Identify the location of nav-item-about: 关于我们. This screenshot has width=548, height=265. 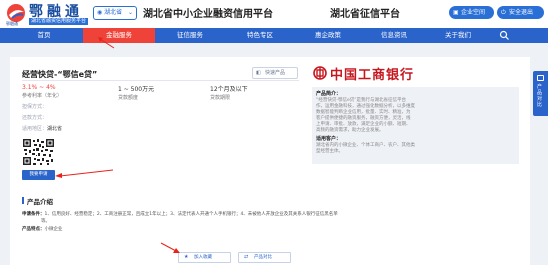
(458, 35).